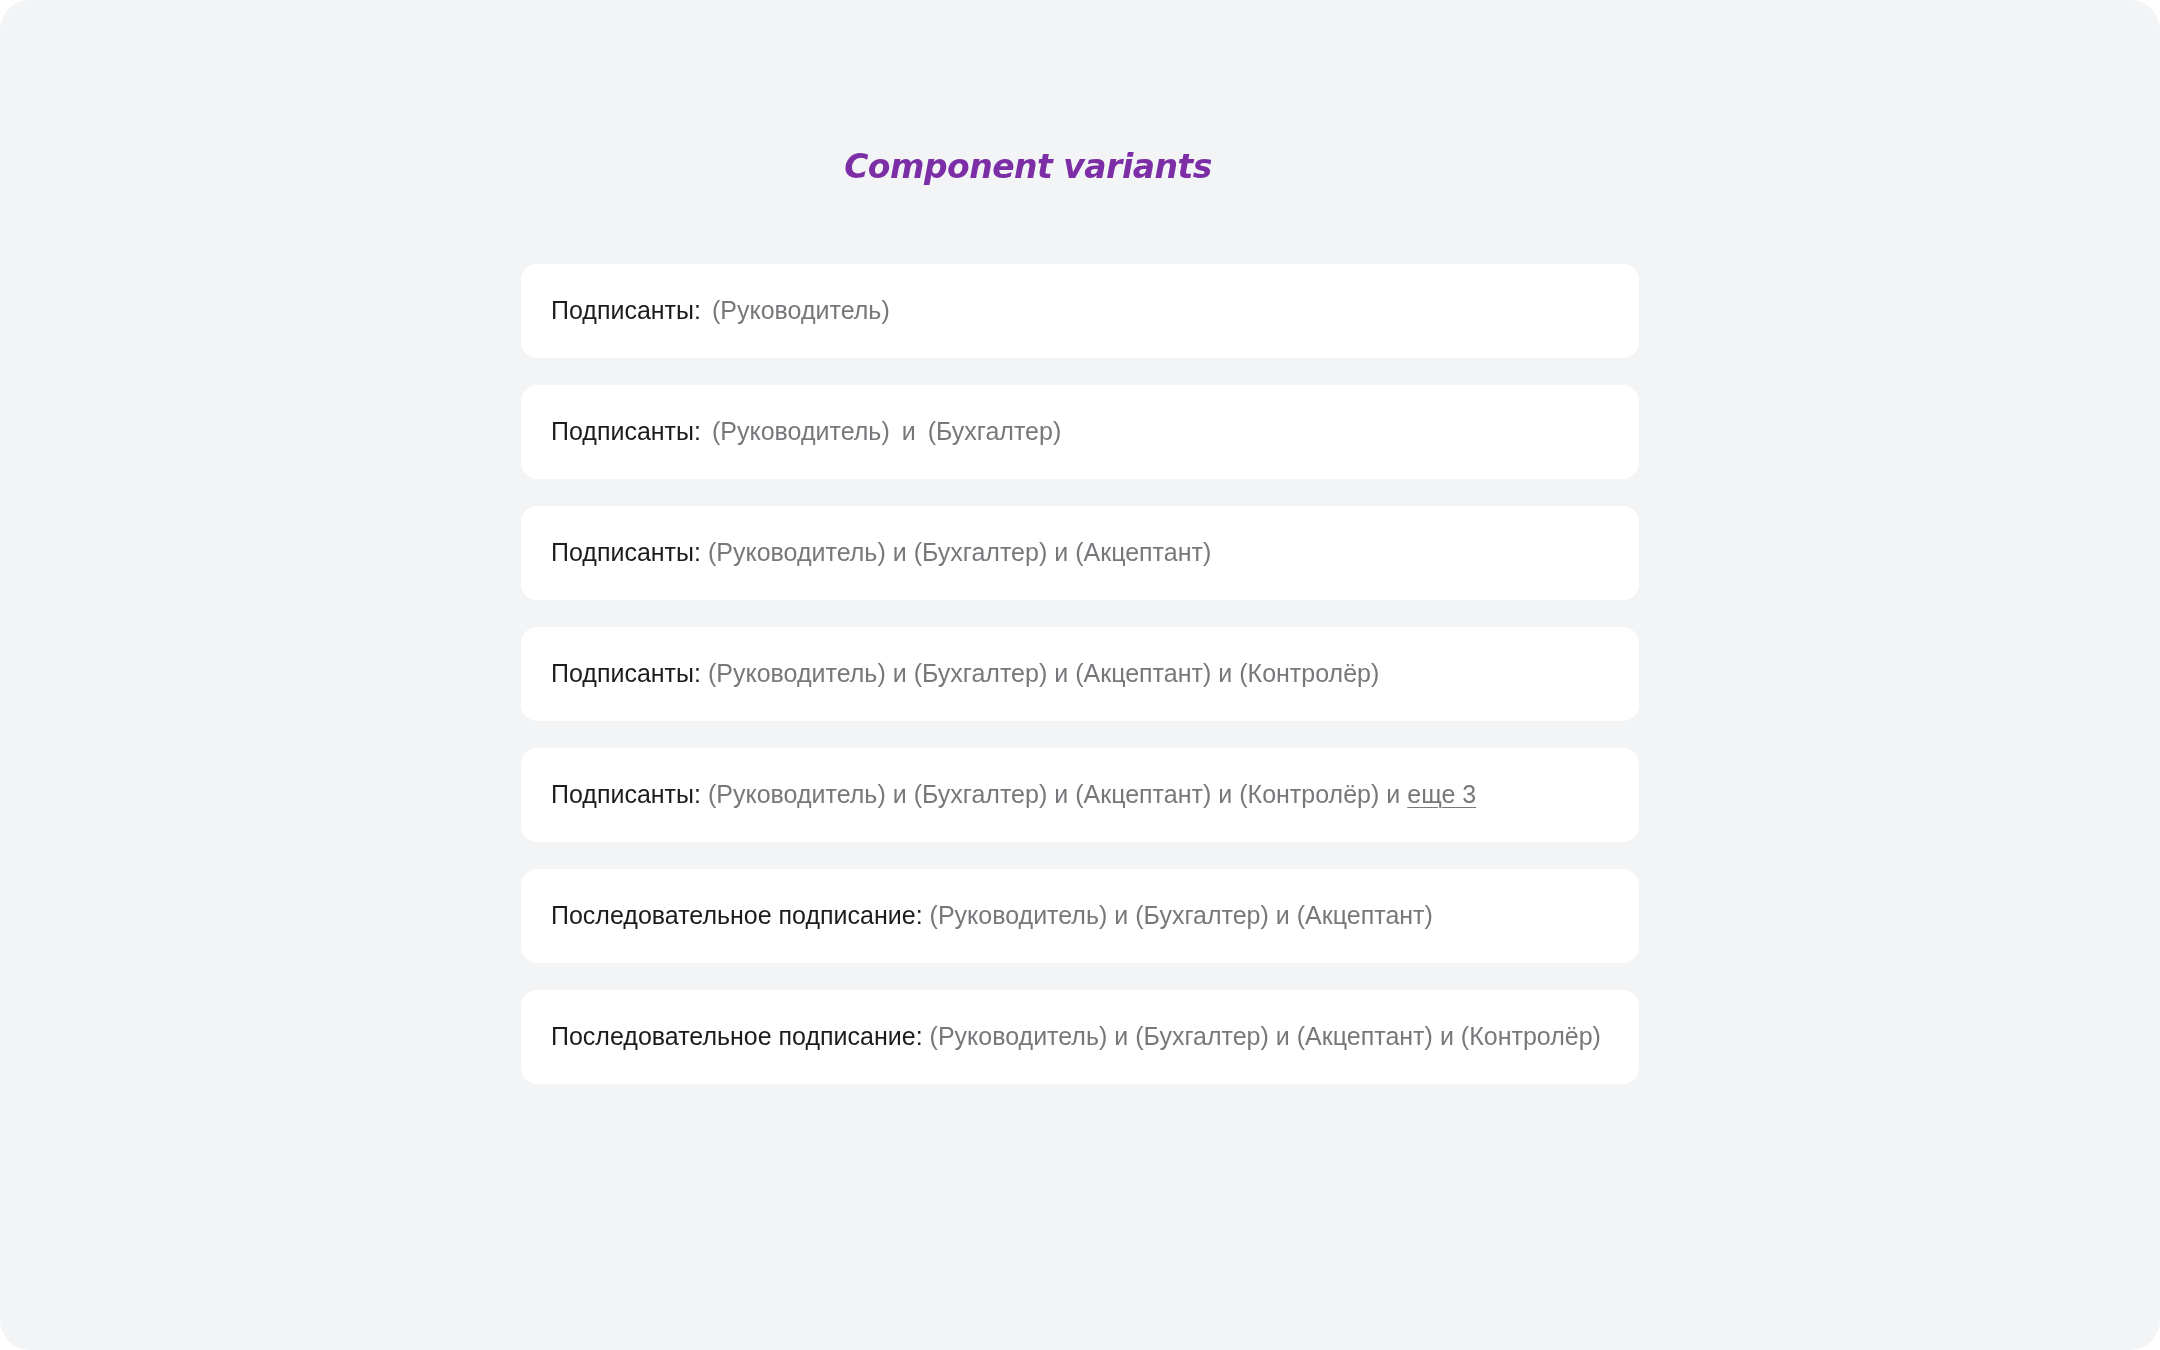  Describe the element at coordinates (1028, 167) in the screenshot. I see `page-title: Component variants` at that location.